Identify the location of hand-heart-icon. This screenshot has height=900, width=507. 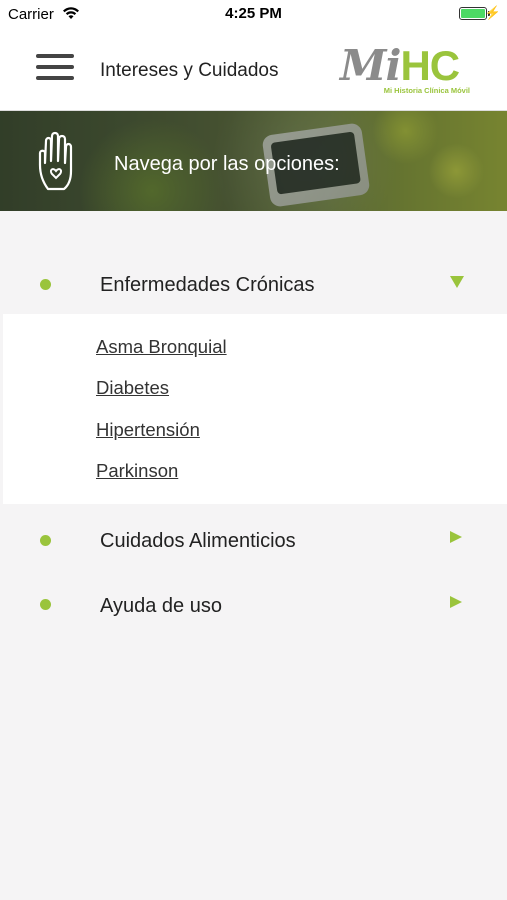
(55, 161).